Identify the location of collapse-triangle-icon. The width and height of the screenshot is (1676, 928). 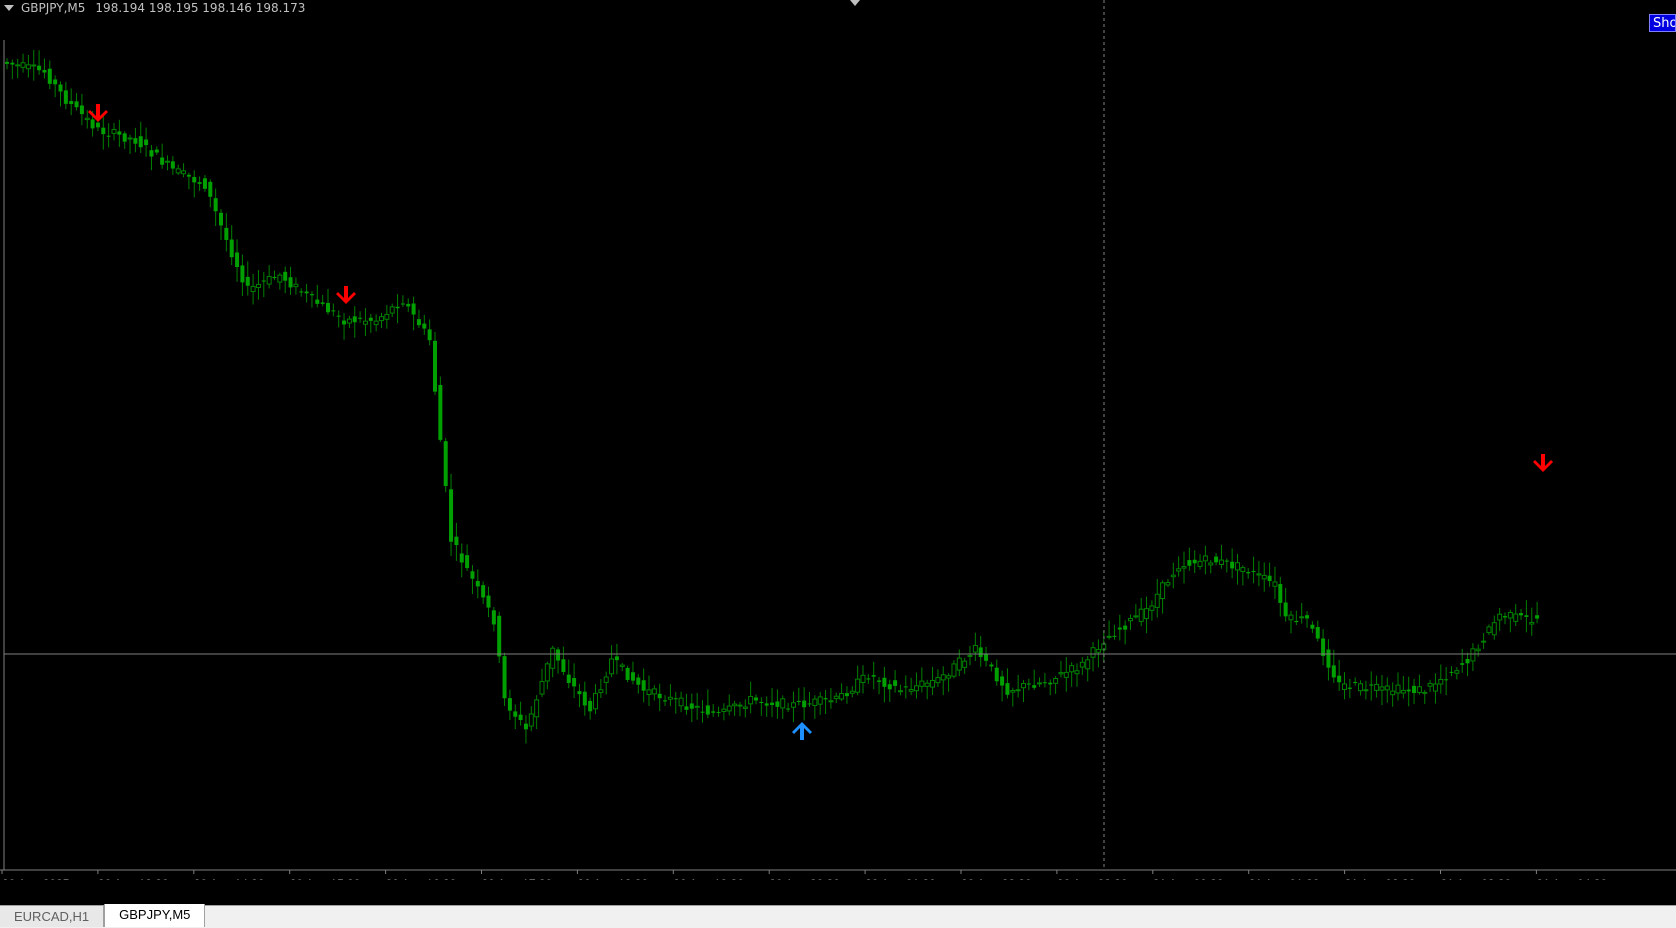
(9, 8).